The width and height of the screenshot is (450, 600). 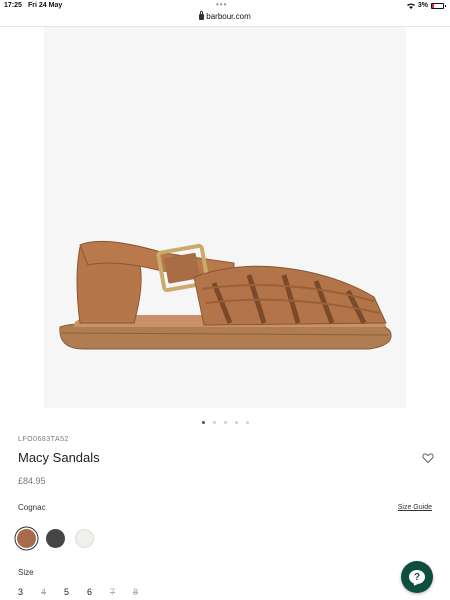 What do you see at coordinates (433, 5) in the screenshot?
I see `battery-level` at bounding box center [433, 5].